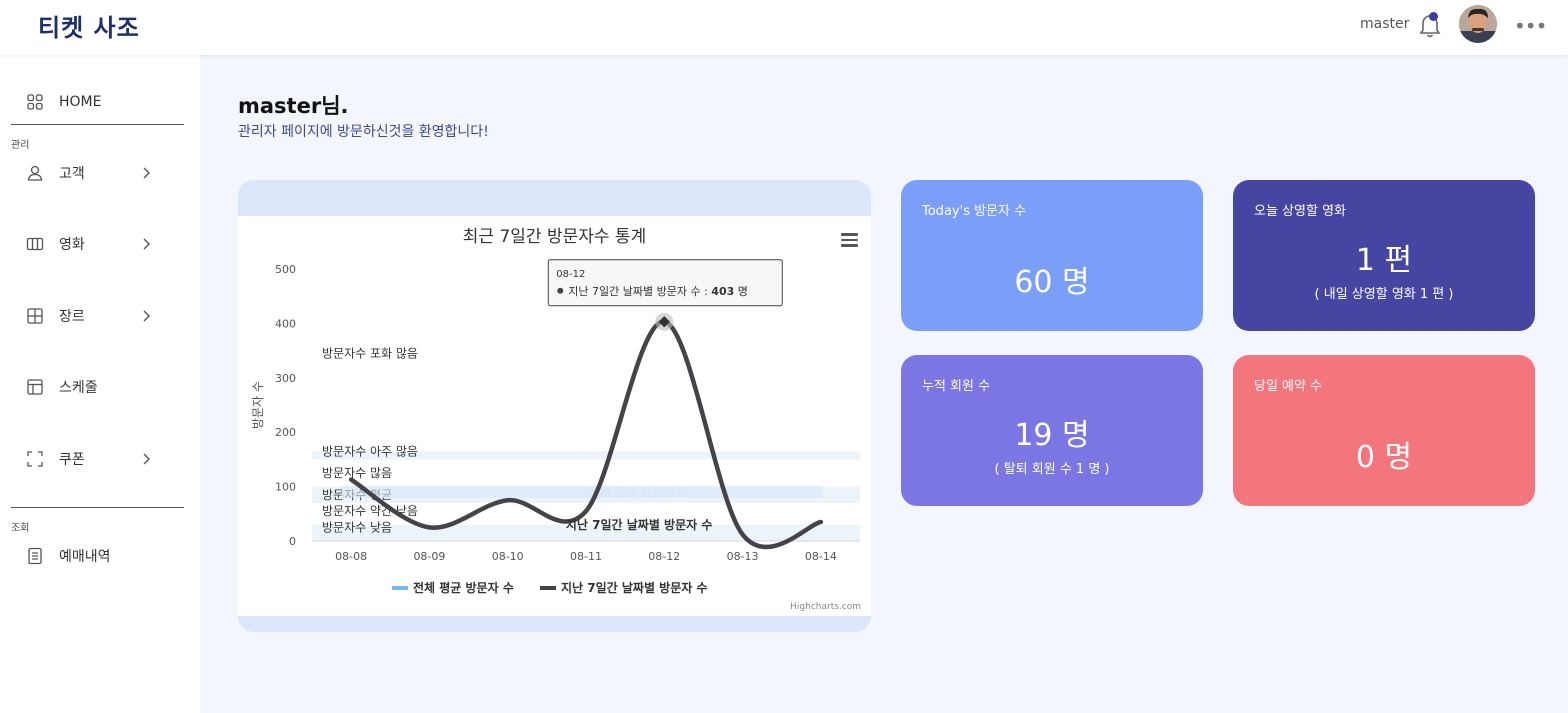 The width and height of the screenshot is (1568, 713). What do you see at coordinates (85, 557) in the screenshot?
I see `sidebar-item-label: 예매내역` at bounding box center [85, 557].